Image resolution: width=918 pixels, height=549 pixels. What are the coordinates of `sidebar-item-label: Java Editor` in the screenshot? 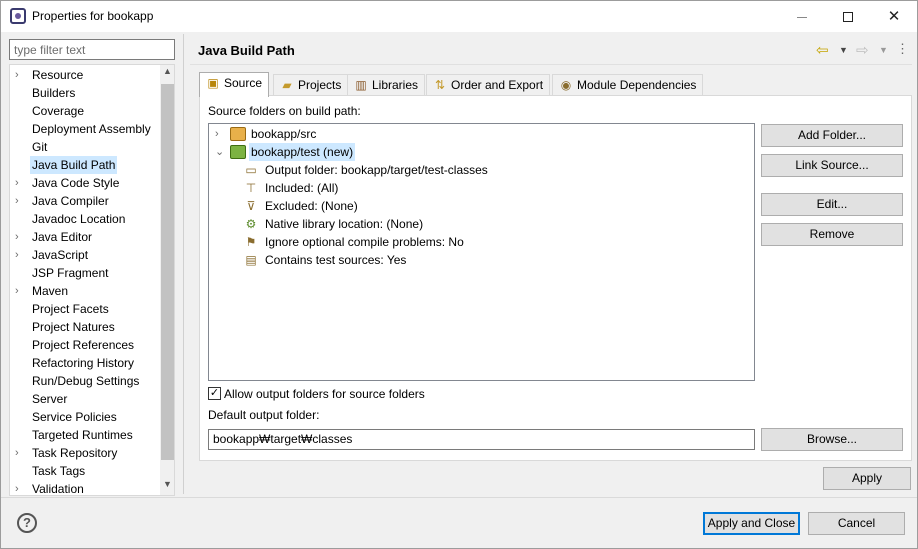 It's located at (62, 237).